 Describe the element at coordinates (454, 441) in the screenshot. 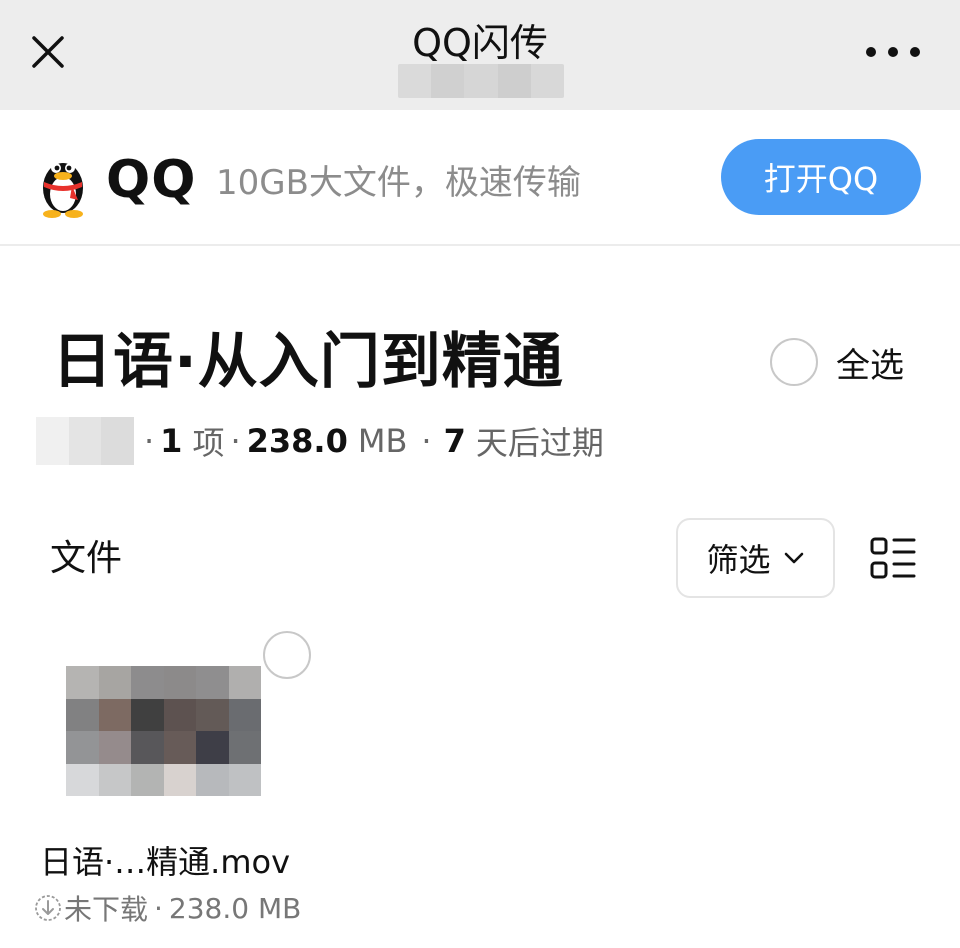

I see `expire-days: 7` at that location.